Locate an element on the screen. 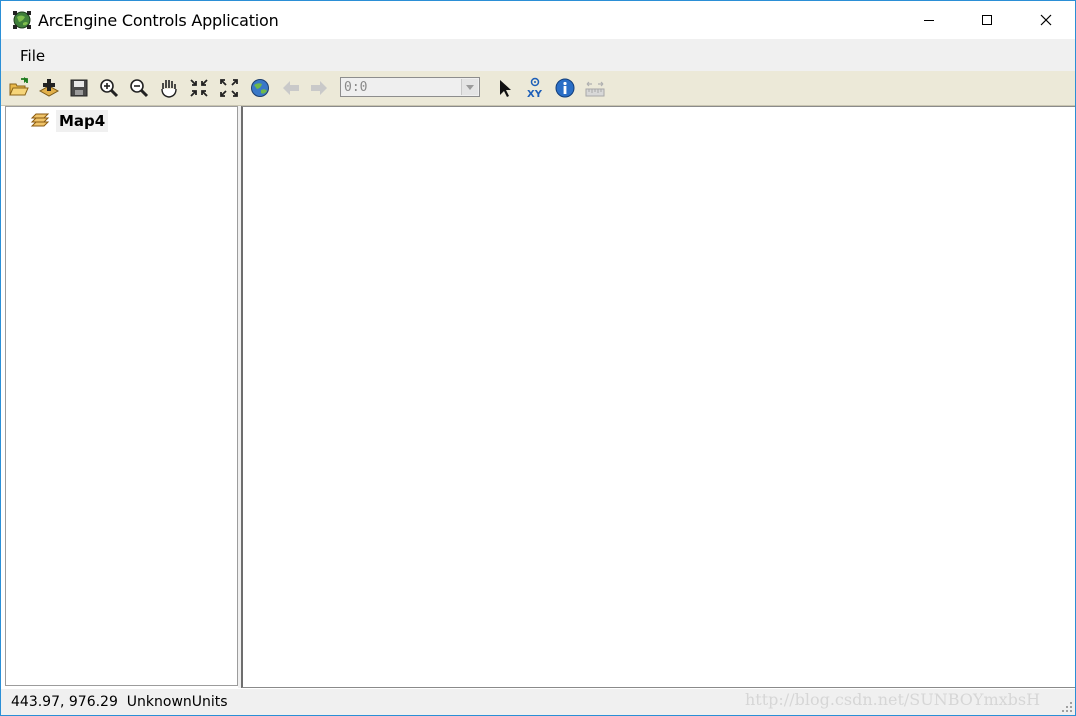 The width and height of the screenshot is (1076, 716). map-scale-value: 0:0 is located at coordinates (356, 87).